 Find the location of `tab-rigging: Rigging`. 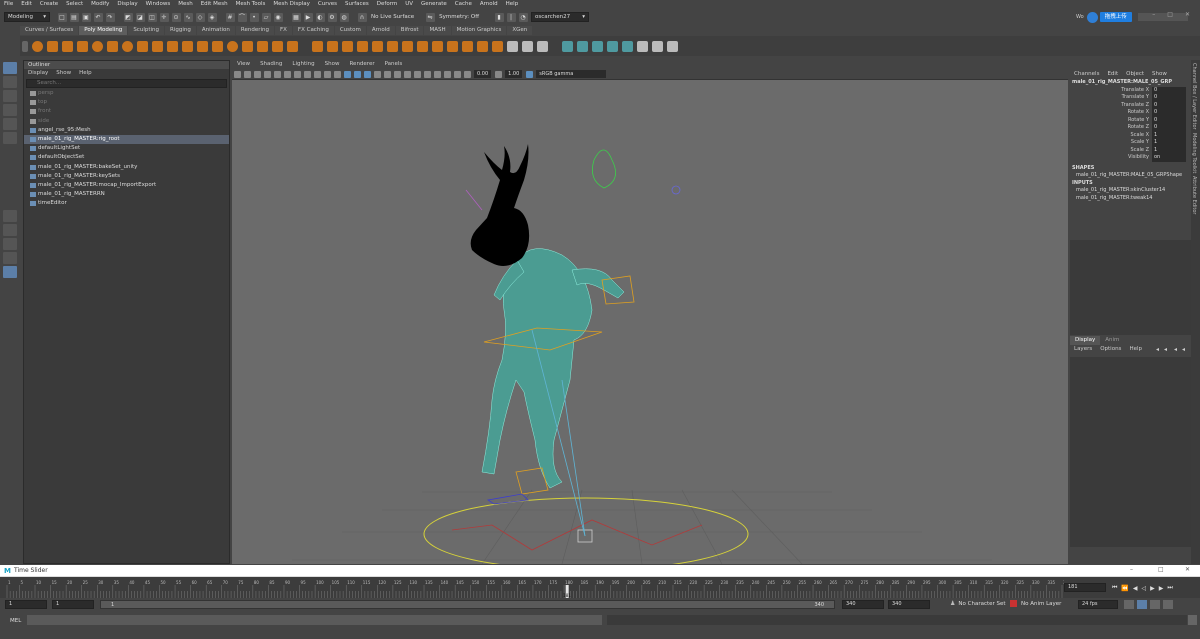

tab-rigging: Rigging is located at coordinates (180, 30).